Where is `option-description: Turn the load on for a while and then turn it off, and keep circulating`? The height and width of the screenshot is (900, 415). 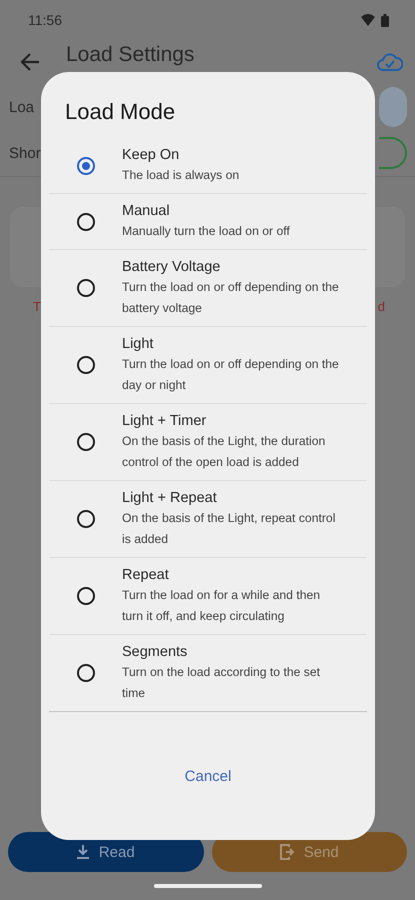
option-description: Turn the load on for a while and then turn it off, and keep circulating is located at coordinates (222, 606).